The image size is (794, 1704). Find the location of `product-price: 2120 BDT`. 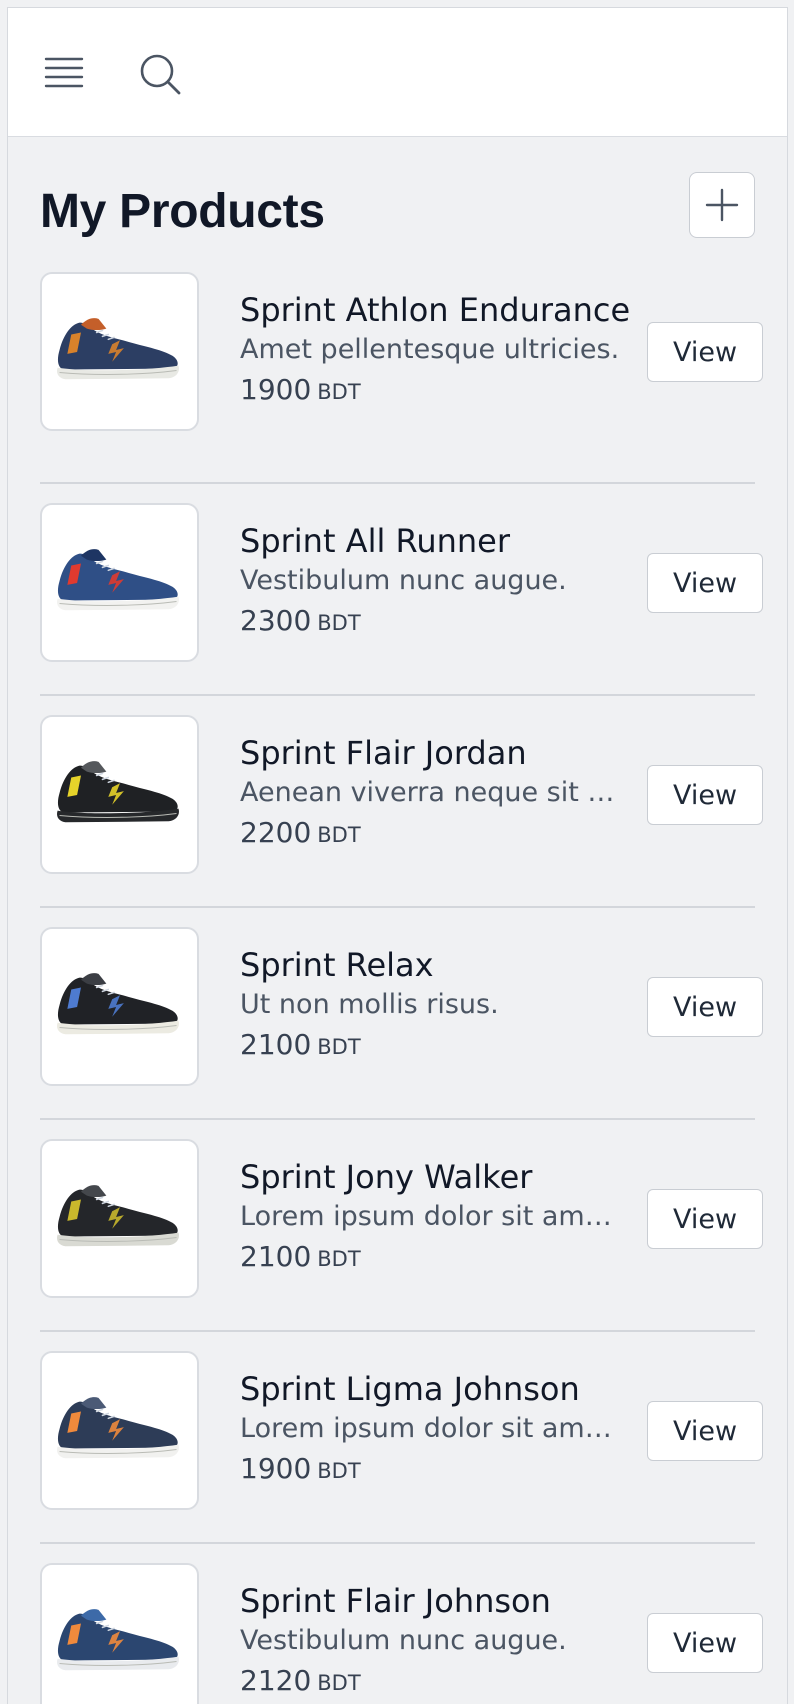

product-price: 2120 BDT is located at coordinates (430, 1682).